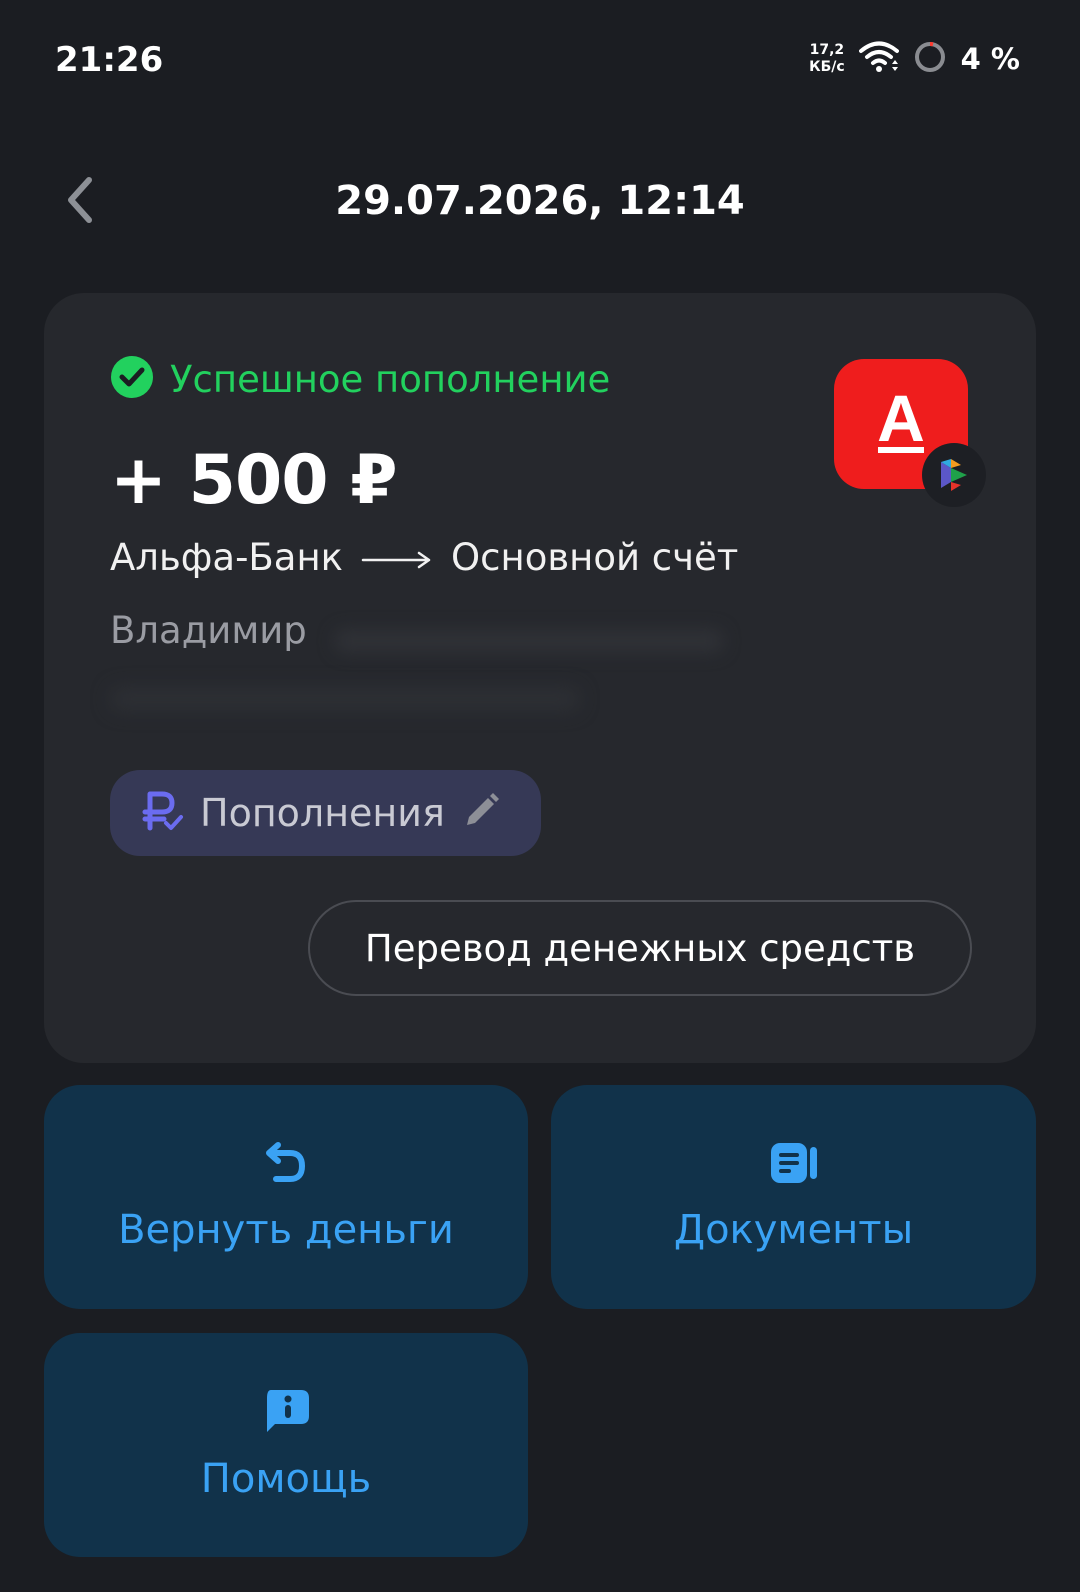  I want to click on battery-percent: 4 %, so click(990, 59).